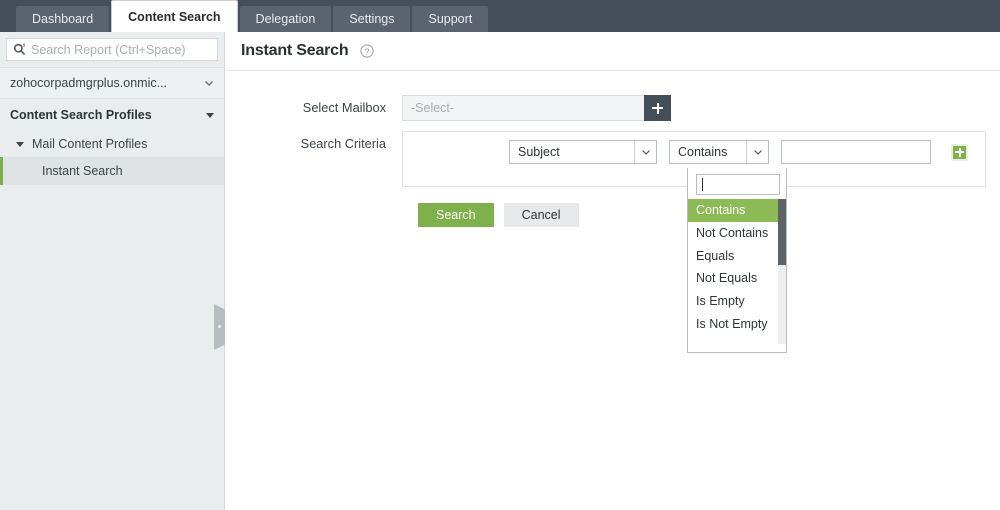 Image resolution: width=1000 pixels, height=510 pixels. I want to click on search-criteria-label: Search Criteria, so click(343, 143).